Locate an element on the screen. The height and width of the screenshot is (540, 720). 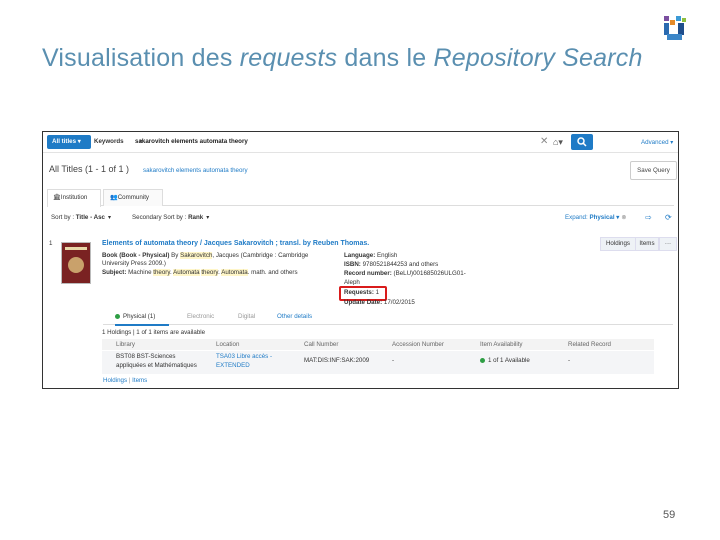
expand-dropdown: Expand: Physical ▾ ⊗ is located at coordinates (596, 217).